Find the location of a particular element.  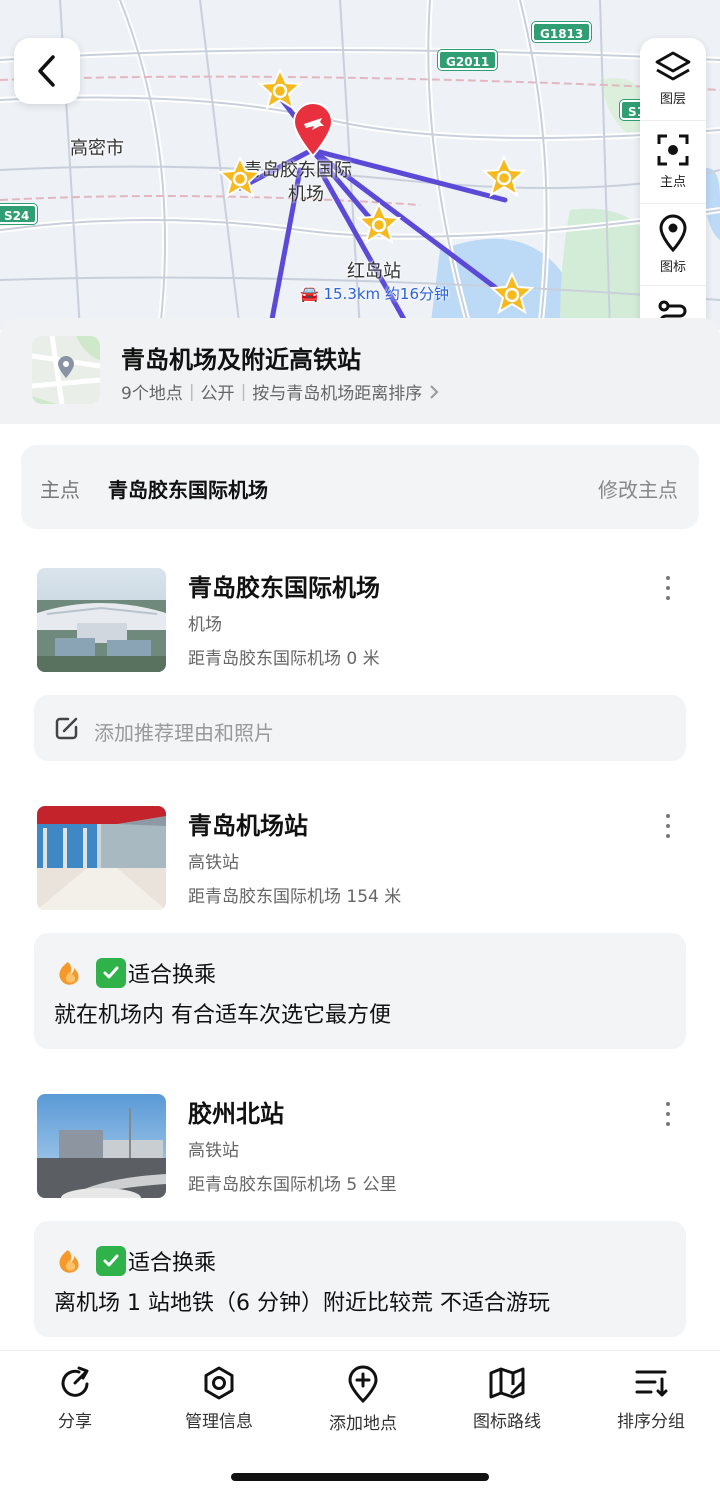

edit-main-point-button: 修改主点 is located at coordinates (638, 488).